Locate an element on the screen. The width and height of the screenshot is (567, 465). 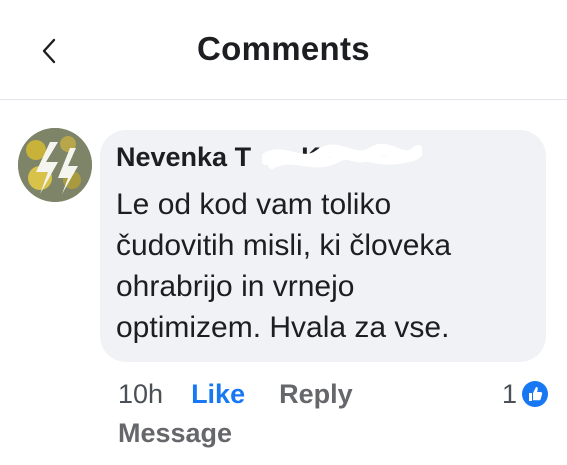
redaction-scribble is located at coordinates (342, 156).